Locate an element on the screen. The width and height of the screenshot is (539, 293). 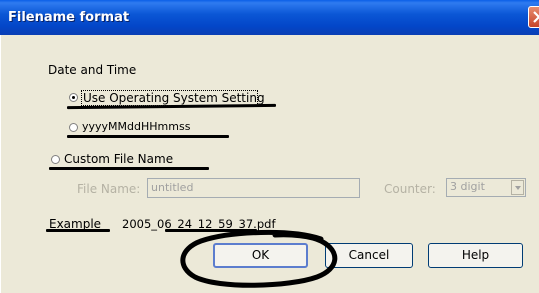
counter-value: 3 digit is located at coordinates (467, 186).